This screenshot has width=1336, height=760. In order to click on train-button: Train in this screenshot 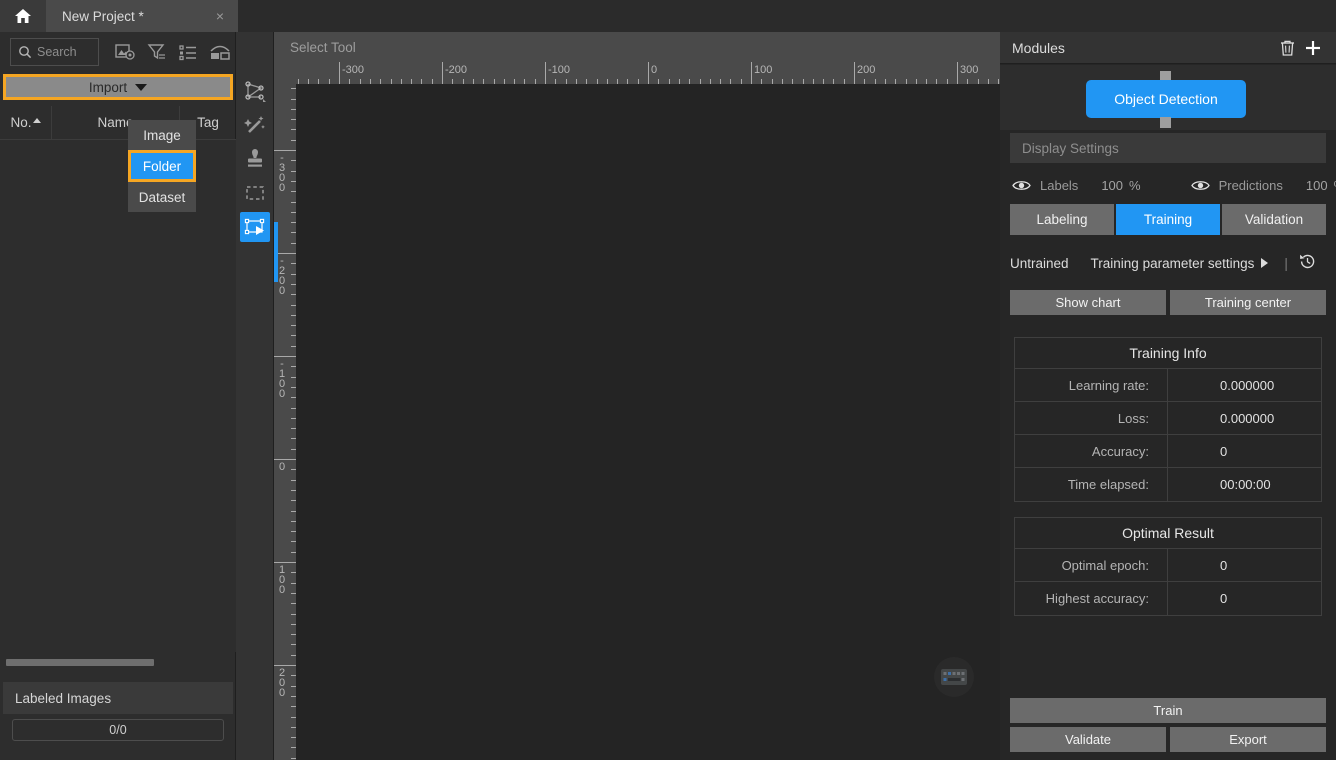, I will do `click(1168, 710)`.